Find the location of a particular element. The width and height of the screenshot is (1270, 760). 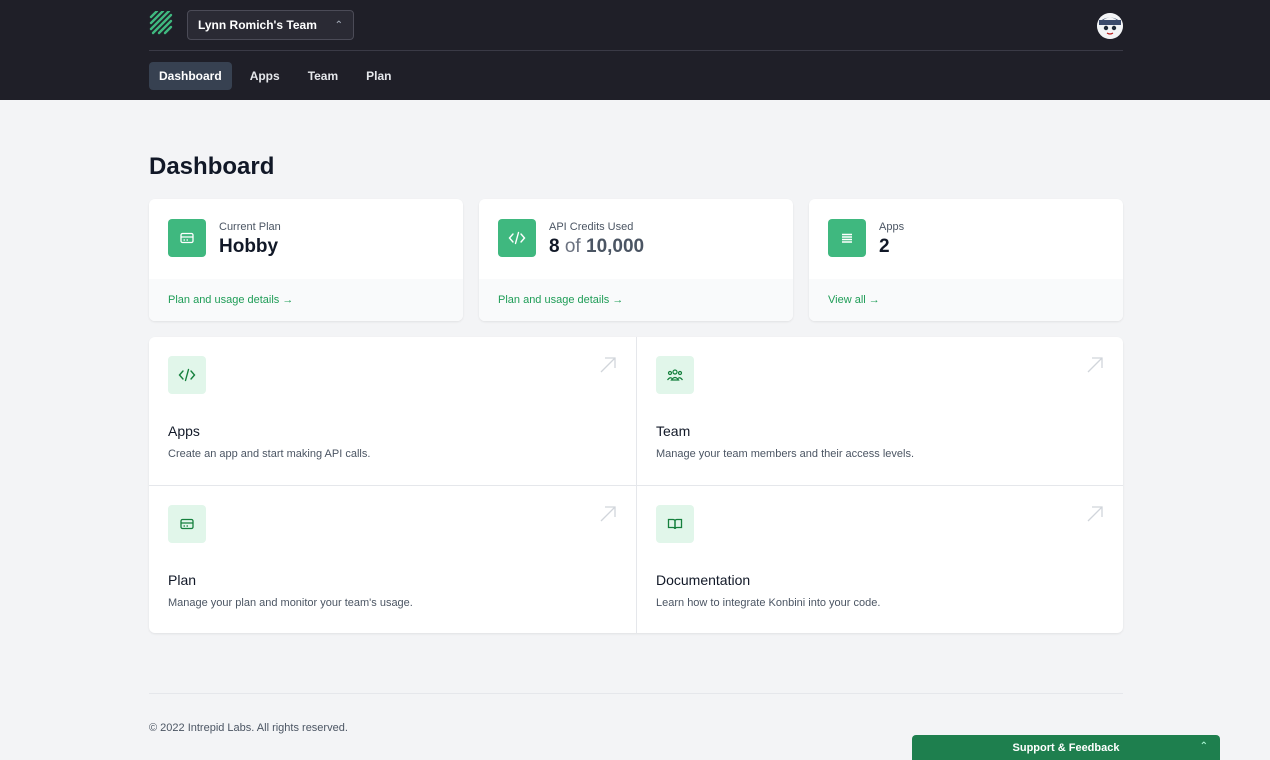

chevron-updown-icon: ⌃ is located at coordinates (338, 25).